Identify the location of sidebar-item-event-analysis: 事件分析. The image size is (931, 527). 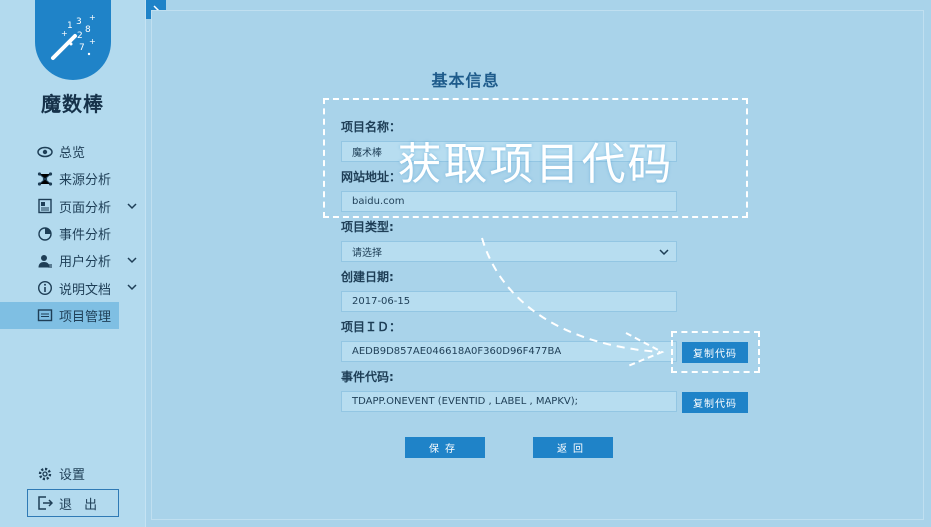
(72, 233).